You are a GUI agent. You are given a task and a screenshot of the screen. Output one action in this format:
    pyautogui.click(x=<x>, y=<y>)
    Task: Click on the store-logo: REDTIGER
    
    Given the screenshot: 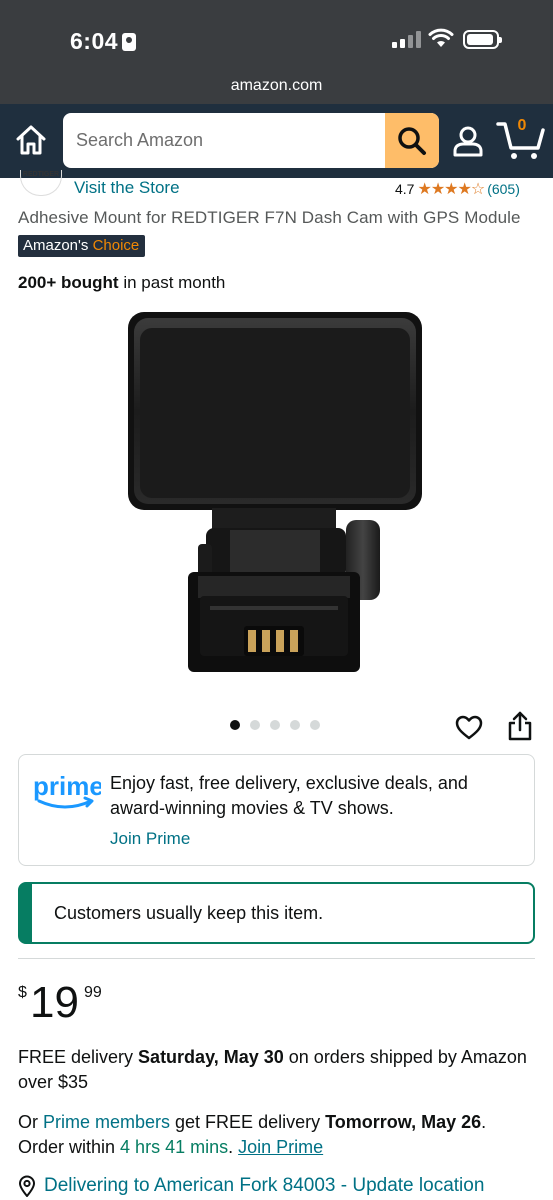 What is the action you would take?
    pyautogui.click(x=41, y=183)
    